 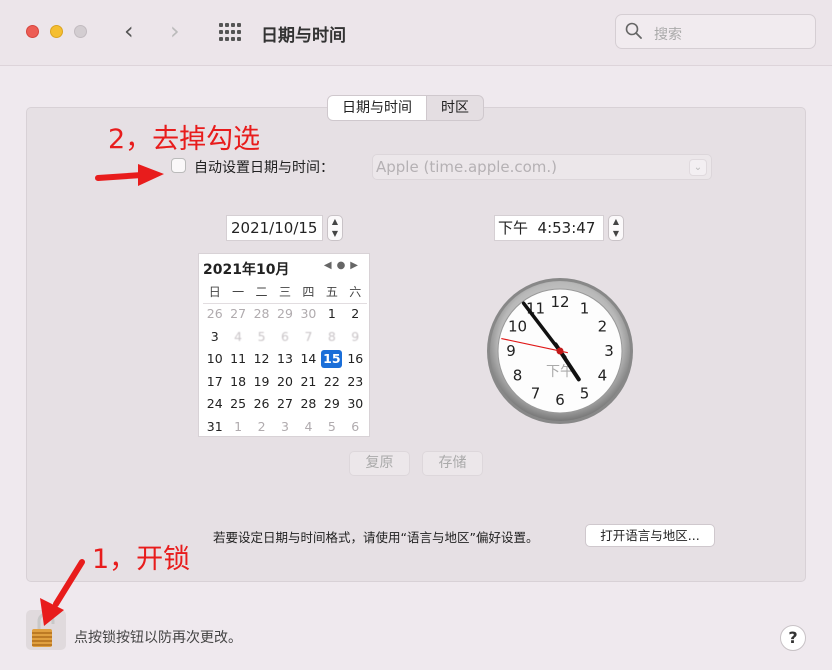 What do you see at coordinates (376, 537) in the screenshot?
I see `format-note: 若要设定日期与时间格式，请使用“语言与地区”偏好设置。` at bounding box center [376, 537].